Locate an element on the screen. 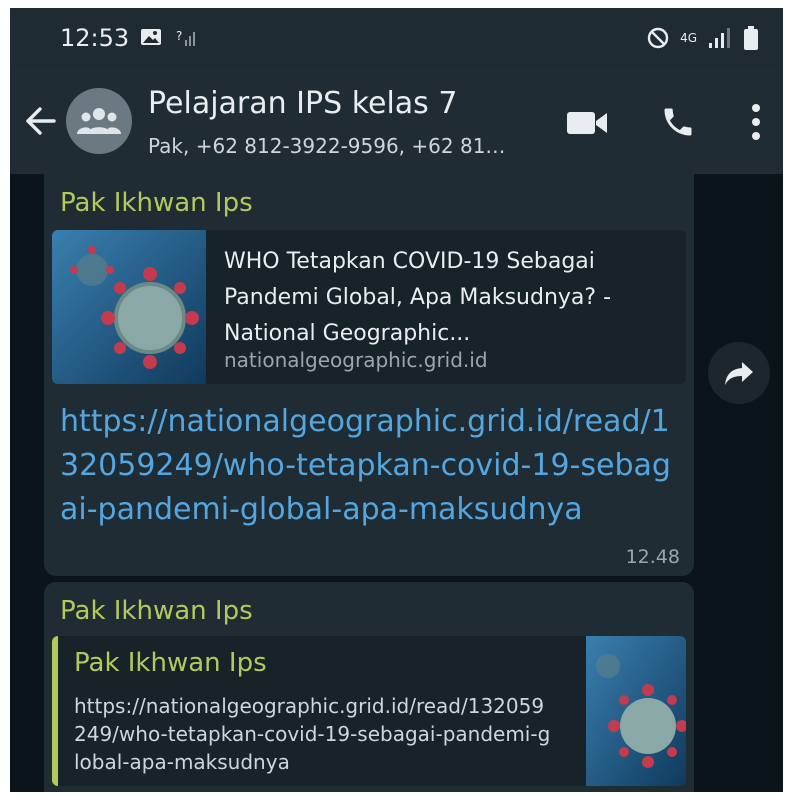 This screenshot has width=795, height=796. signal-strength-icon is located at coordinates (719, 38).